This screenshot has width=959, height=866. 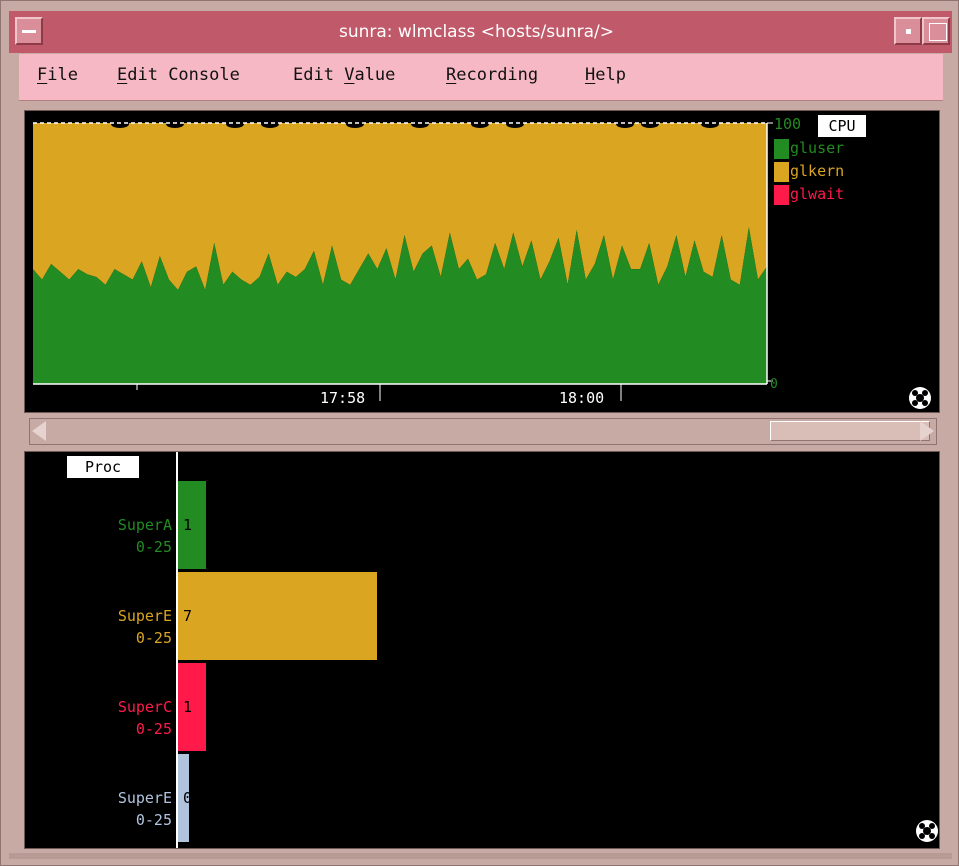 What do you see at coordinates (590, 75) in the screenshot?
I see `menu-help-mnemonic: H` at bounding box center [590, 75].